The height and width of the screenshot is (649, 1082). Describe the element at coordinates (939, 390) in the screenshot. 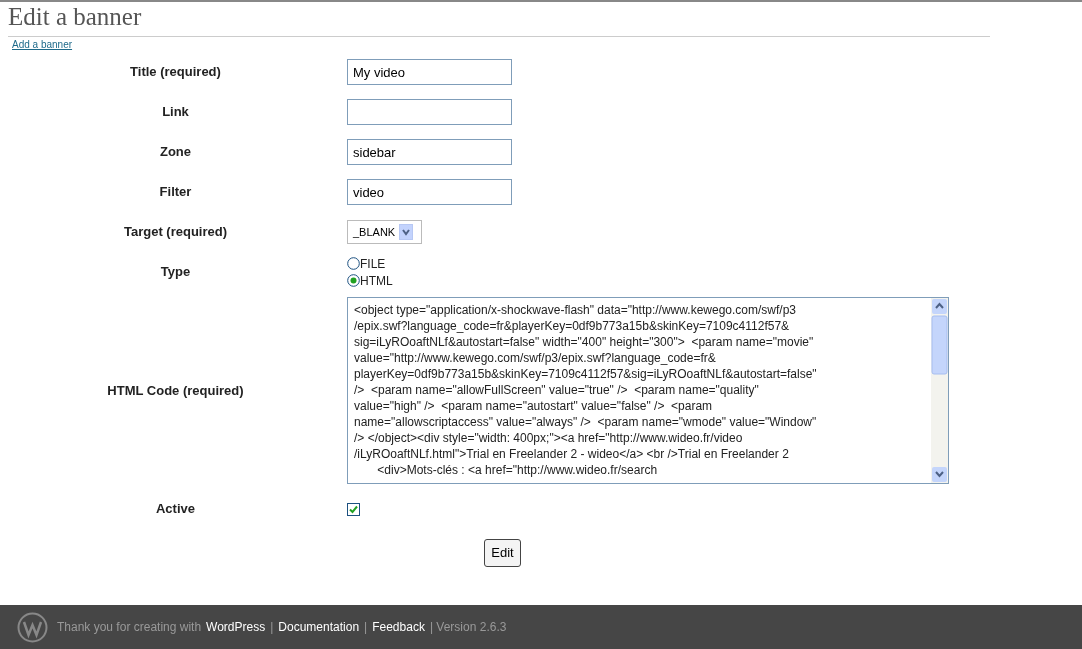

I see `scrollbar` at that location.